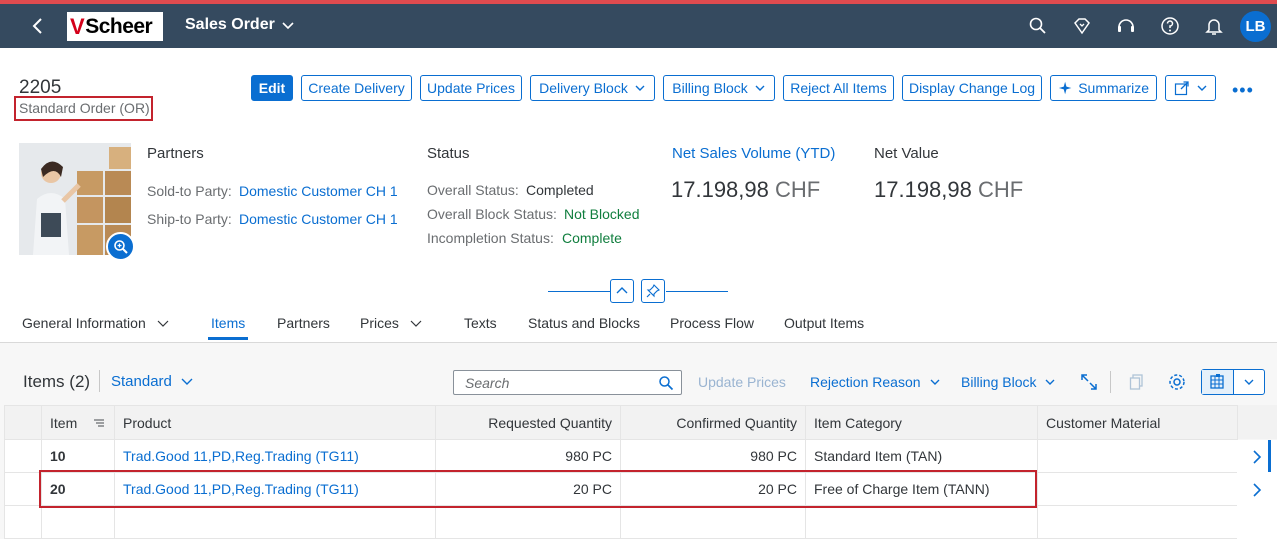  I want to click on sold-to-party-link: Domestic Customer CH 1, so click(318, 191).